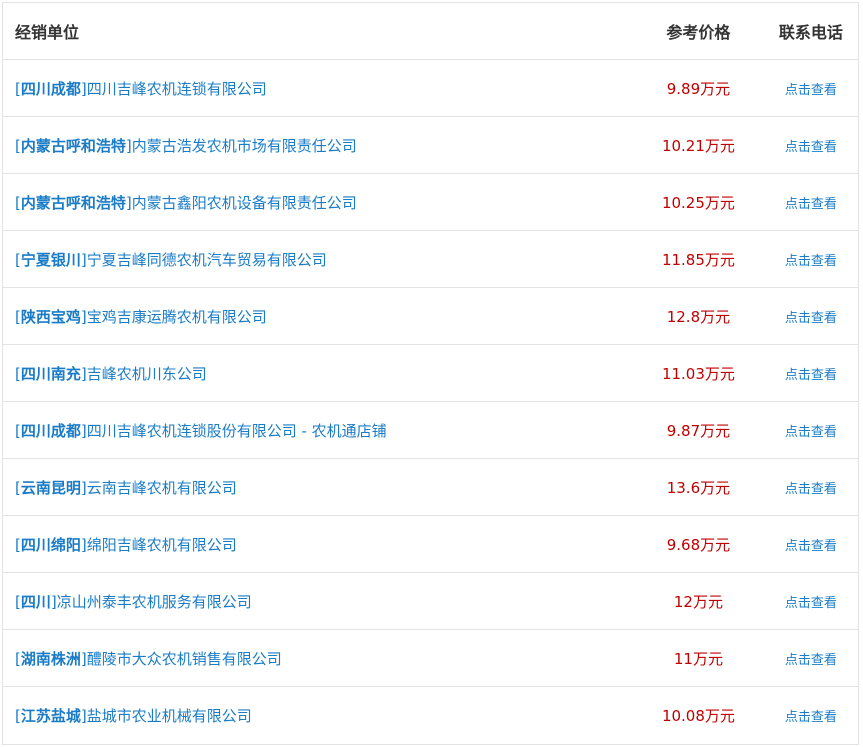 This screenshot has height=747, width=863. I want to click on dealer-cell: [四川成都]四川吉峰农机连锁有限公司, so click(318, 88).